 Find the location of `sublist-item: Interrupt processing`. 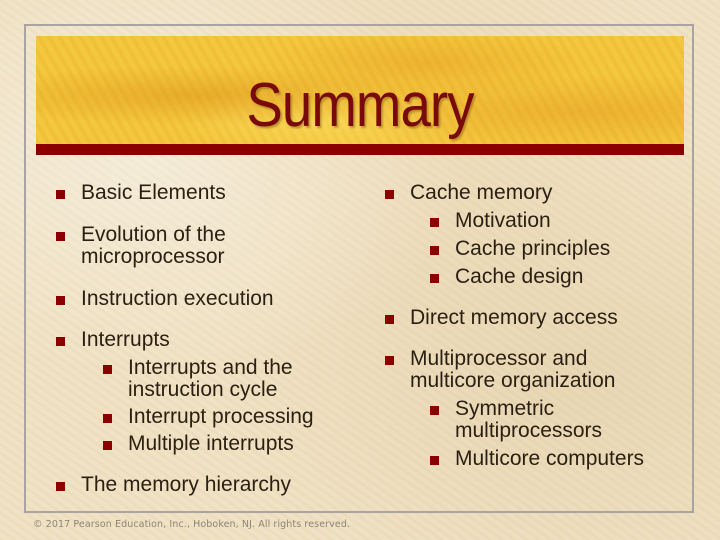

sublist-item: Interrupt processing is located at coordinates (229, 417).